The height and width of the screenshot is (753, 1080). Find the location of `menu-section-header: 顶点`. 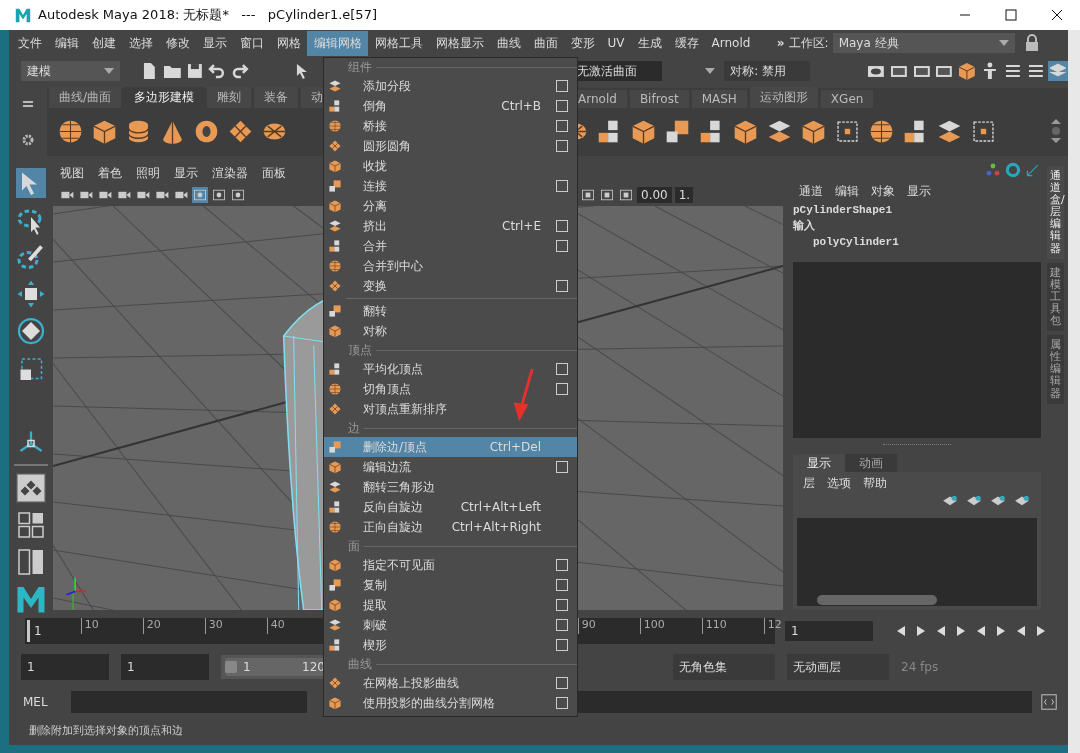

menu-section-header: 顶点 is located at coordinates (360, 350).